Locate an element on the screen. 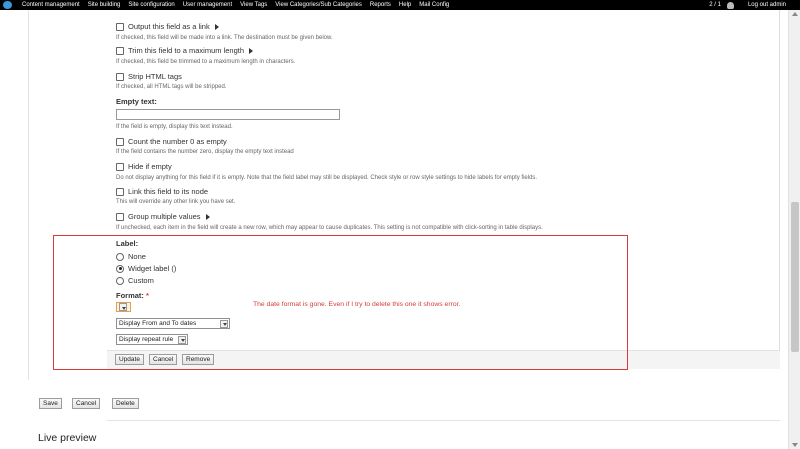  repeat-select-value: Display repeat rule is located at coordinates (146, 339).